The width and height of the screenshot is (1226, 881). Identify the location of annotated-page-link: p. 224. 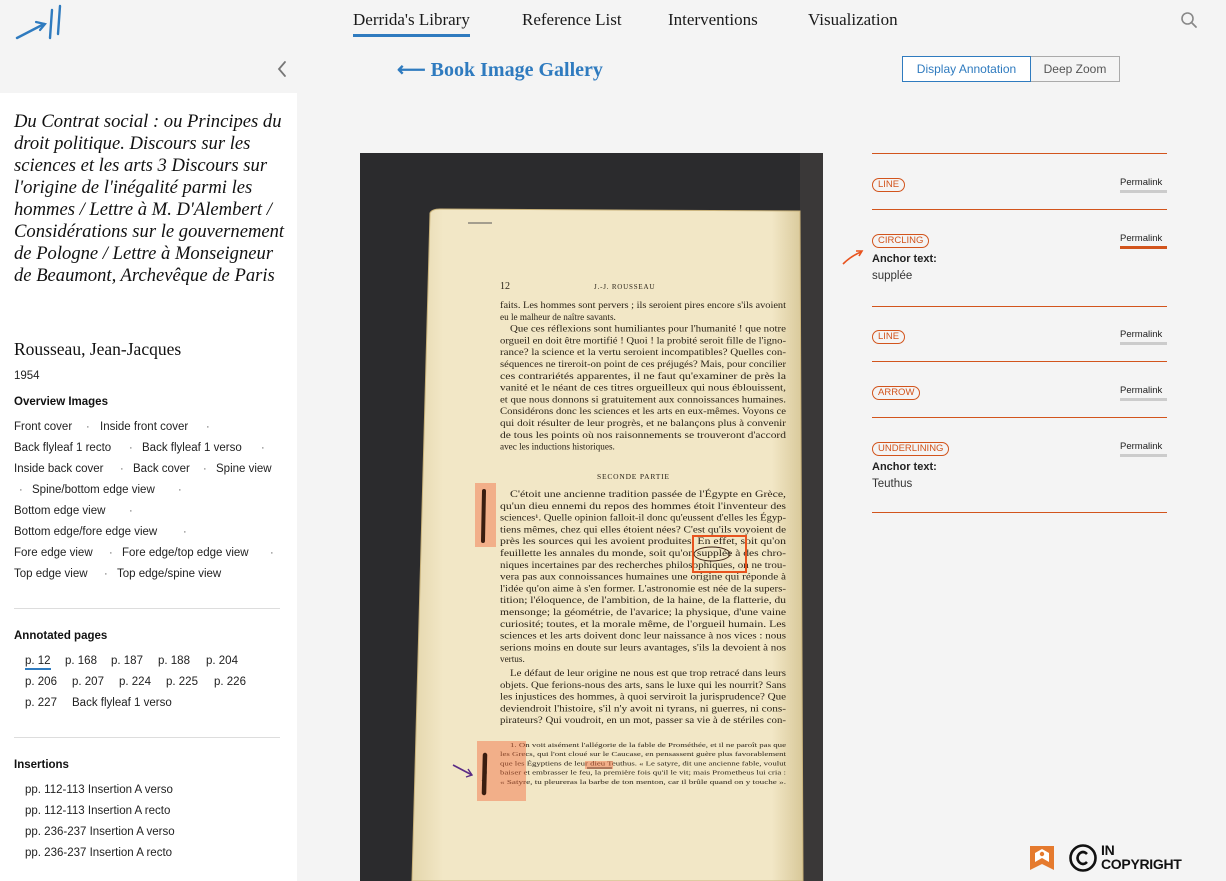
(135, 682).